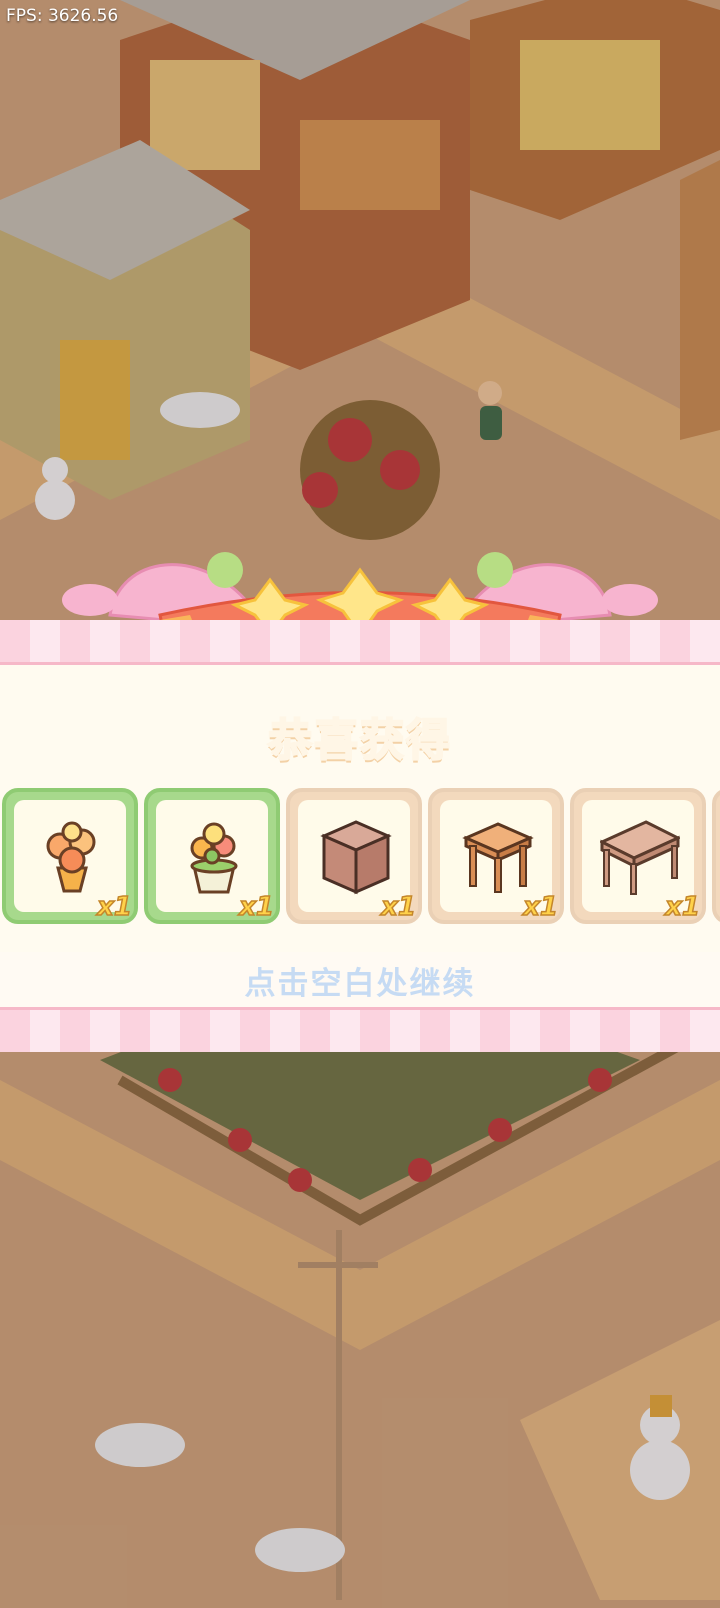  I want to click on reward-card-partial, so click(716, 856).